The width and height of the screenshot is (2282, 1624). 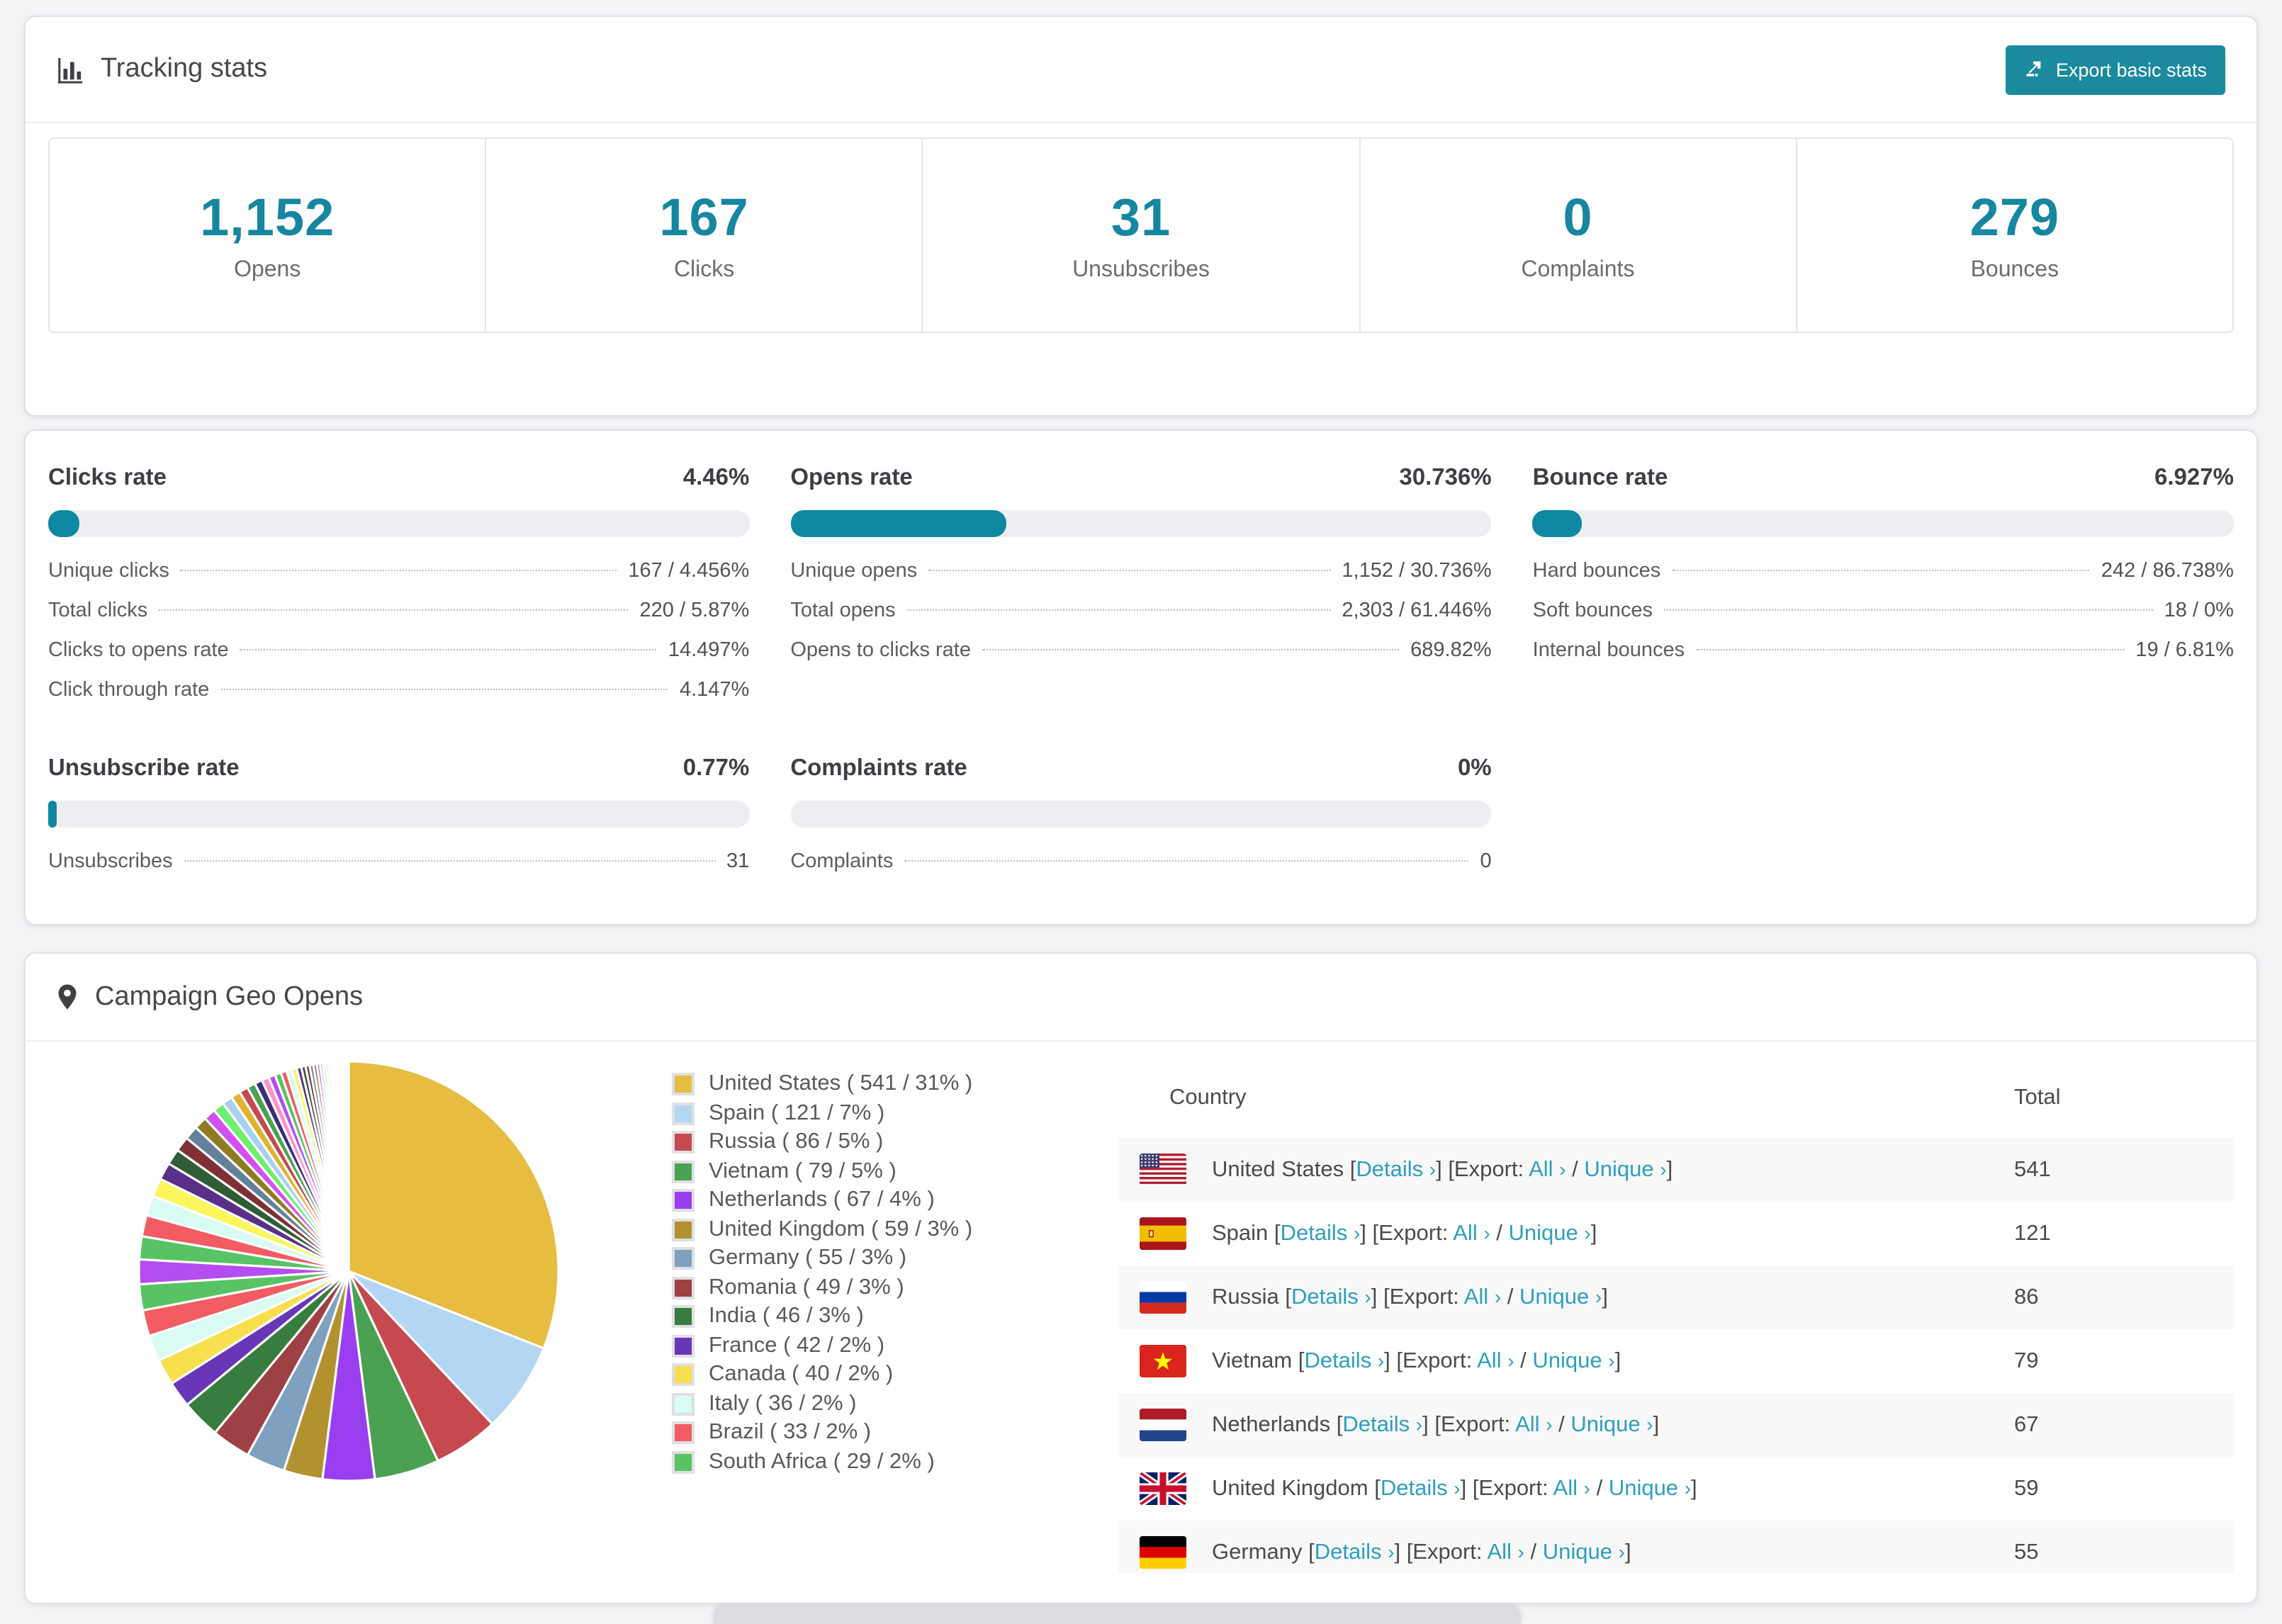 I want to click on legend-label: India ( 46 / 3% ), so click(x=787, y=1317).